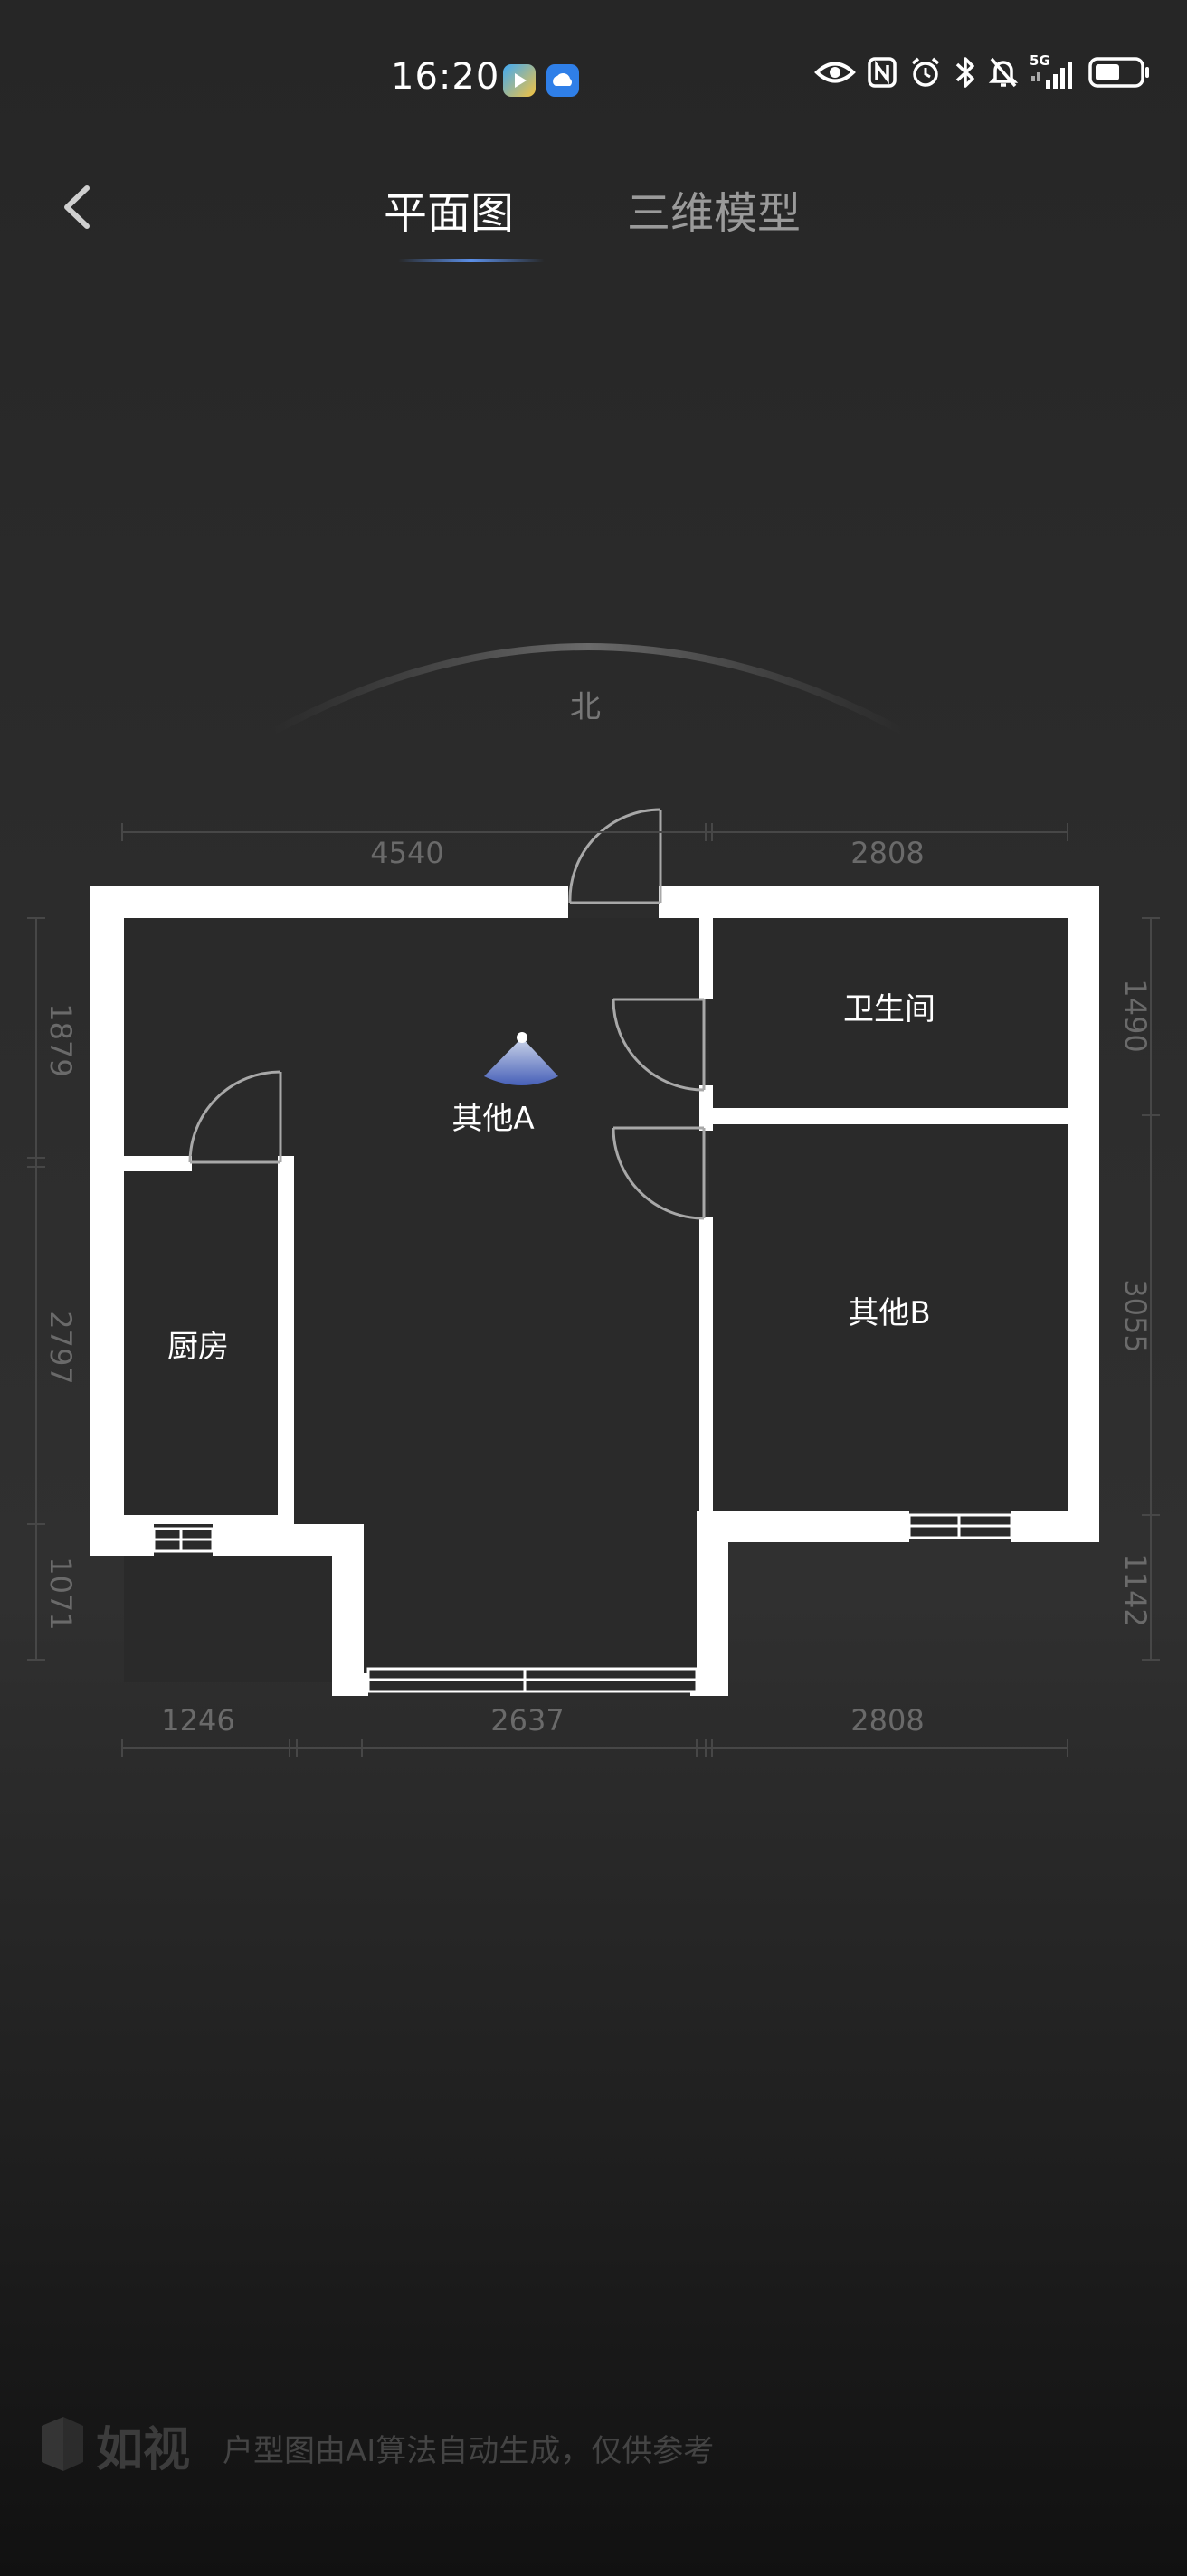 Image resolution: width=1187 pixels, height=2576 pixels. What do you see at coordinates (1053, 71) in the screenshot?
I see `signal-icon: 5G` at bounding box center [1053, 71].